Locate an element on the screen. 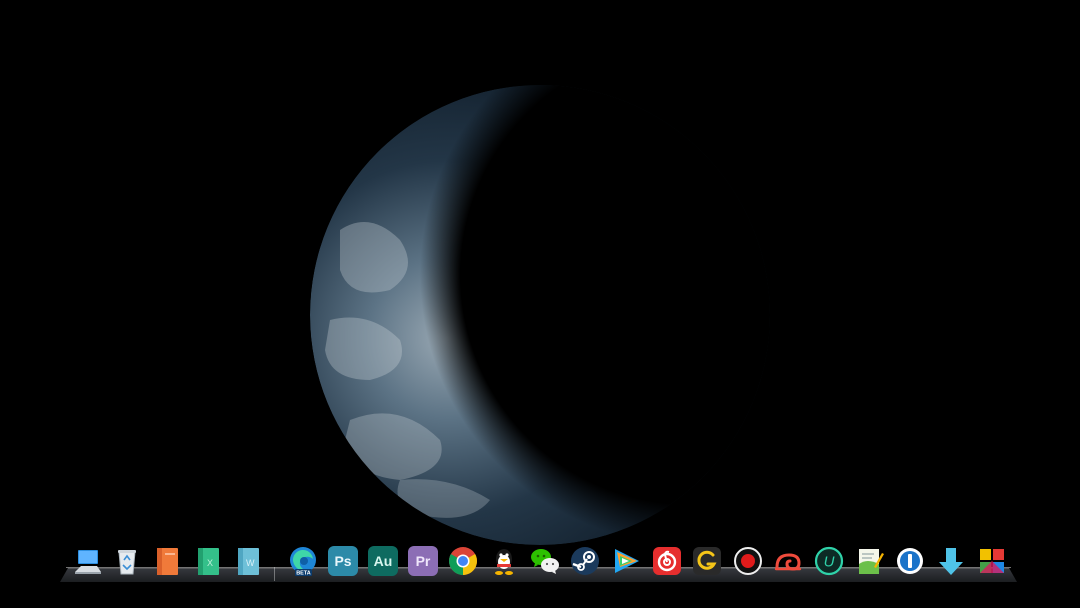 This screenshot has height=608, width=1080. dock-item-qq is located at coordinates (504, 561).